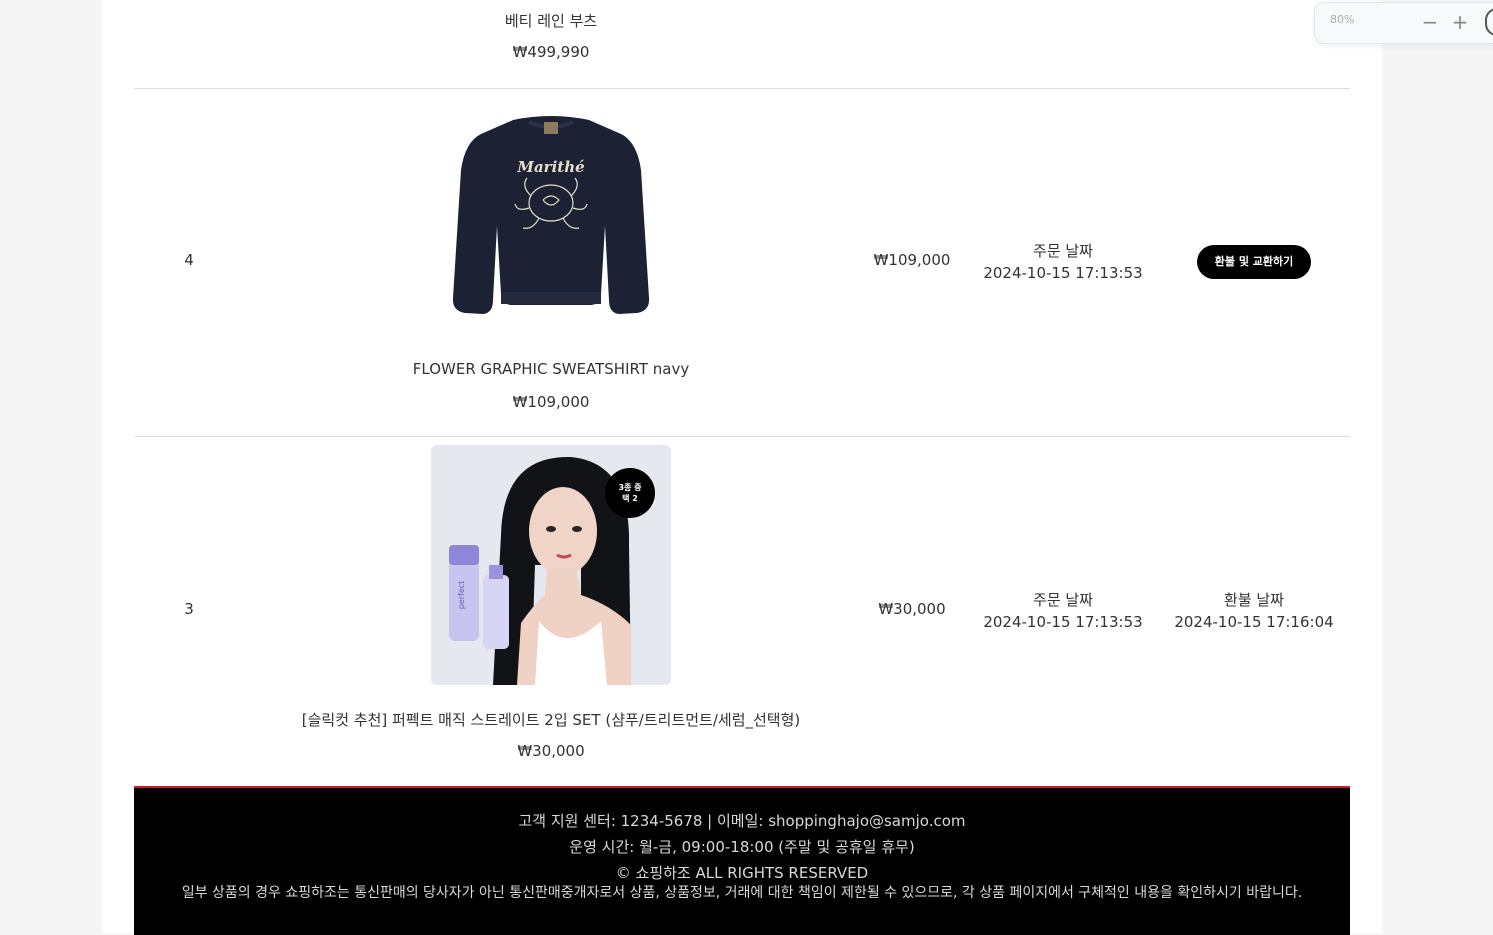  What do you see at coordinates (551, 20) in the screenshot?
I see `product-name: 베티 레인 부츠` at bounding box center [551, 20].